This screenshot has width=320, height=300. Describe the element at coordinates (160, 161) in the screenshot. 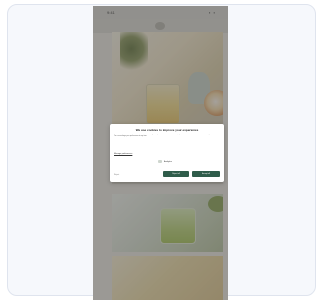

I see `toggle-icon` at that location.